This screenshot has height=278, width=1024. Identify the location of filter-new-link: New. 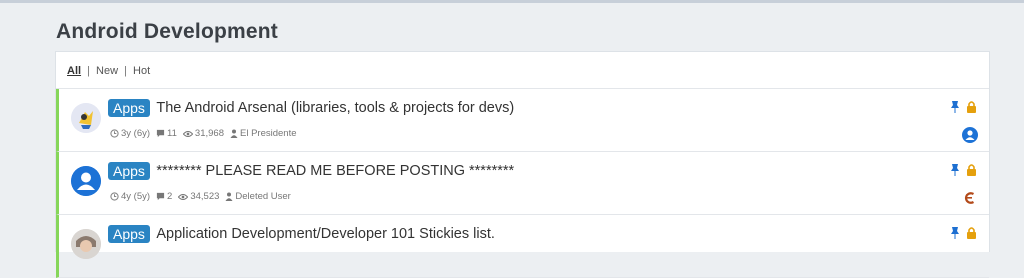
(107, 71).